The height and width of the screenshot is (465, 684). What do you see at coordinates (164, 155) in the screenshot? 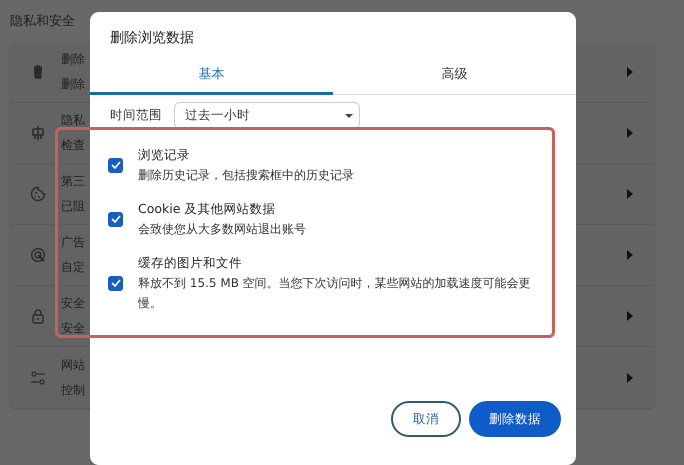
I see `option-title: 浏览记录` at bounding box center [164, 155].